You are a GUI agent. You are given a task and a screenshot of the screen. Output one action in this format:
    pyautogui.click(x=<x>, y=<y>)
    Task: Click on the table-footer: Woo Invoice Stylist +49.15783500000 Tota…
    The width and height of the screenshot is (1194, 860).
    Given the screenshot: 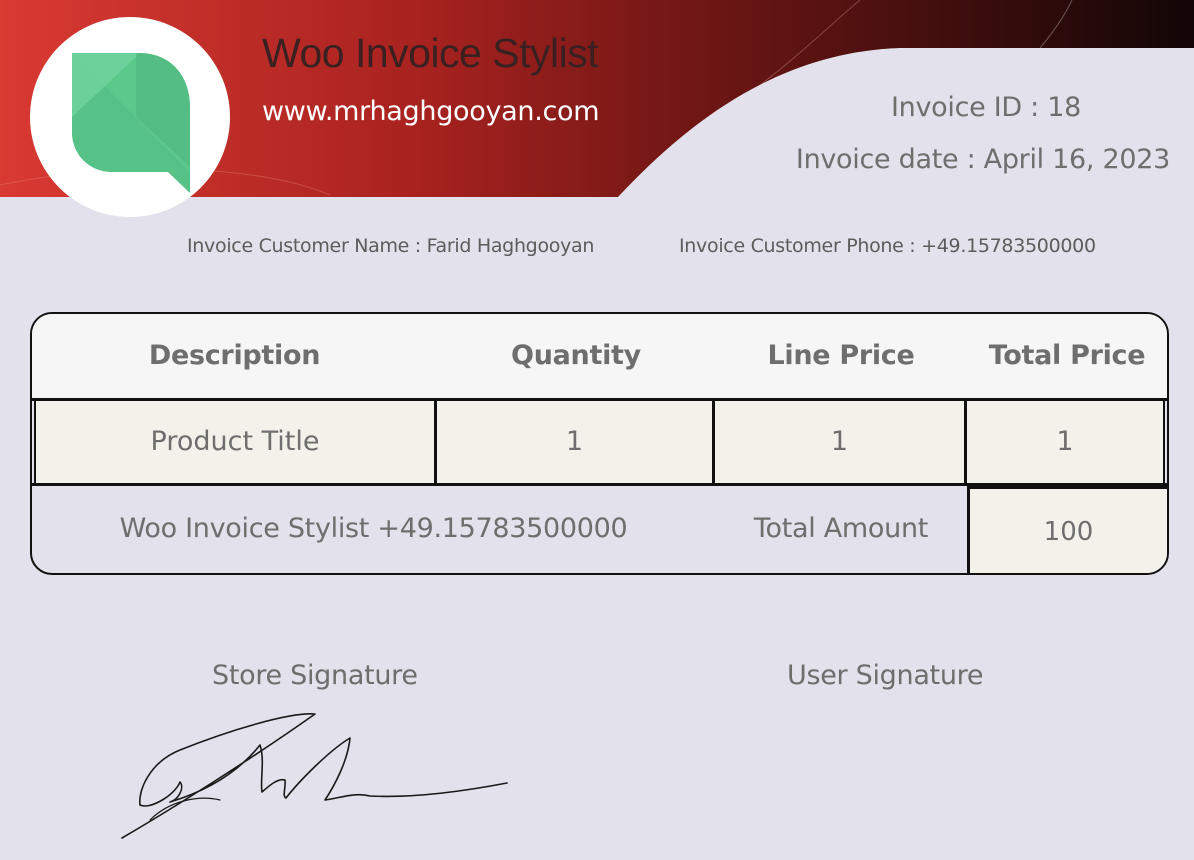 What is the action you would take?
    pyautogui.click(x=599, y=529)
    